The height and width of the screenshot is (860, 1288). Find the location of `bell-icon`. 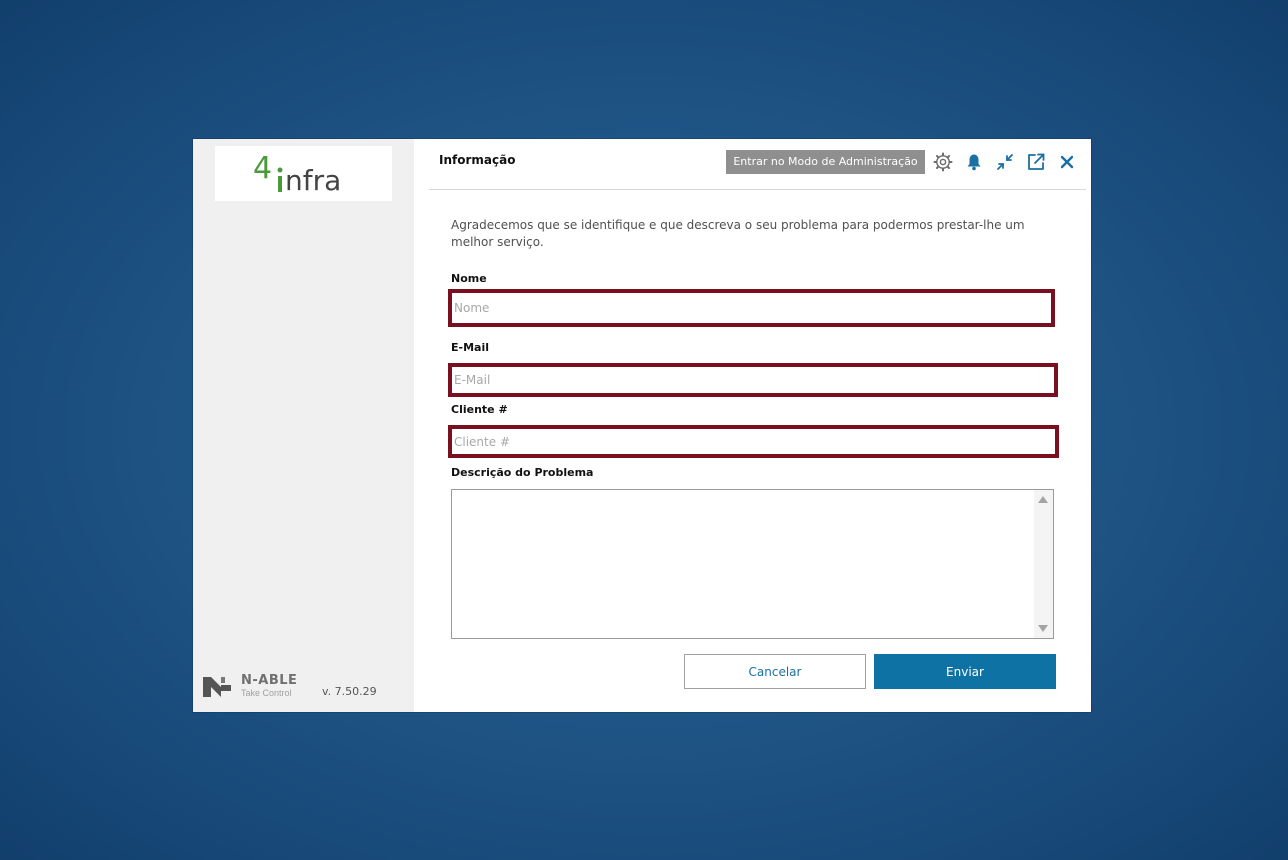

bell-icon is located at coordinates (974, 162).